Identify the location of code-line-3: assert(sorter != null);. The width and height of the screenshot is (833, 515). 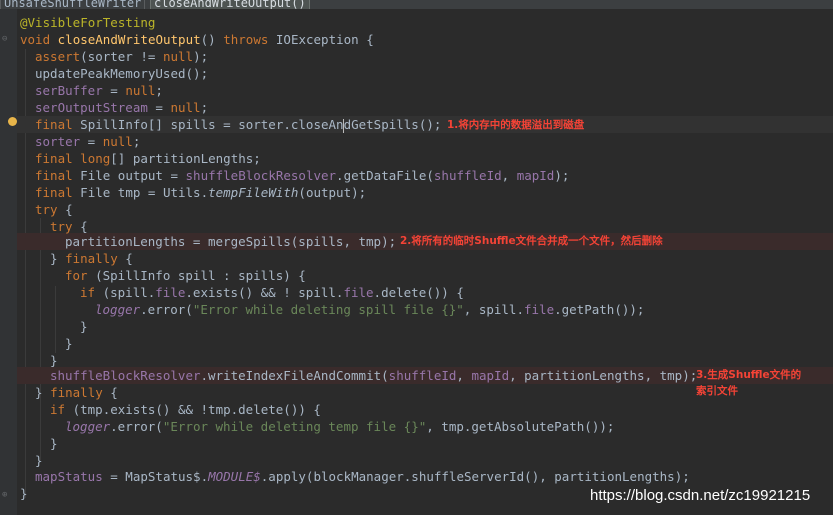
(121, 56).